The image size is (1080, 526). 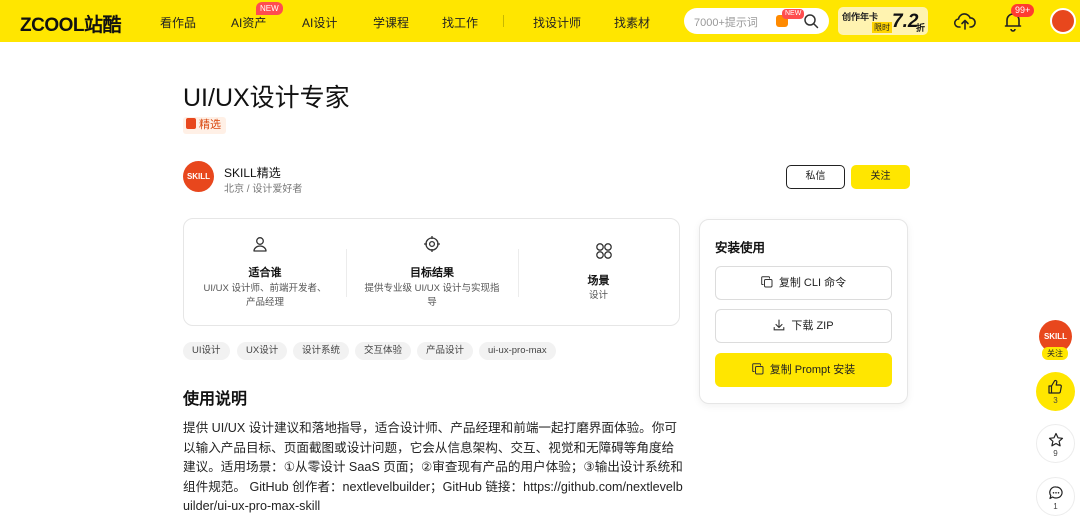 I want to click on search-icon, so click(x=811, y=21).